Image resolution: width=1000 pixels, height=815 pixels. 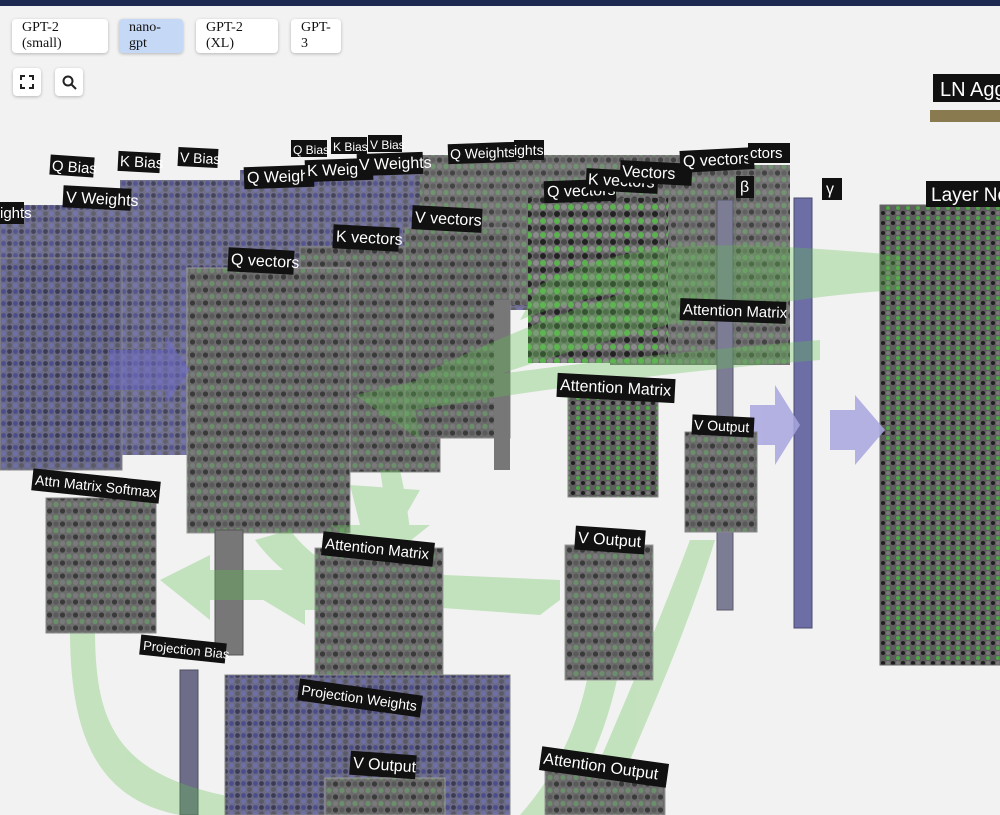 I want to click on label-v-weights-2: V Weights, so click(x=395, y=165).